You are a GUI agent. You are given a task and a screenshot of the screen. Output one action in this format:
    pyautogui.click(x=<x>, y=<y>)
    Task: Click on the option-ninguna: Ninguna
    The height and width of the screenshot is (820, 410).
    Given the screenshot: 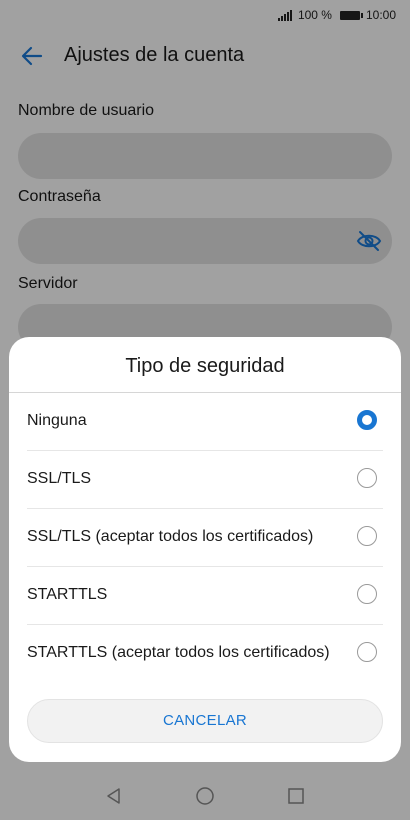 What is the action you would take?
    pyautogui.click(x=205, y=422)
    